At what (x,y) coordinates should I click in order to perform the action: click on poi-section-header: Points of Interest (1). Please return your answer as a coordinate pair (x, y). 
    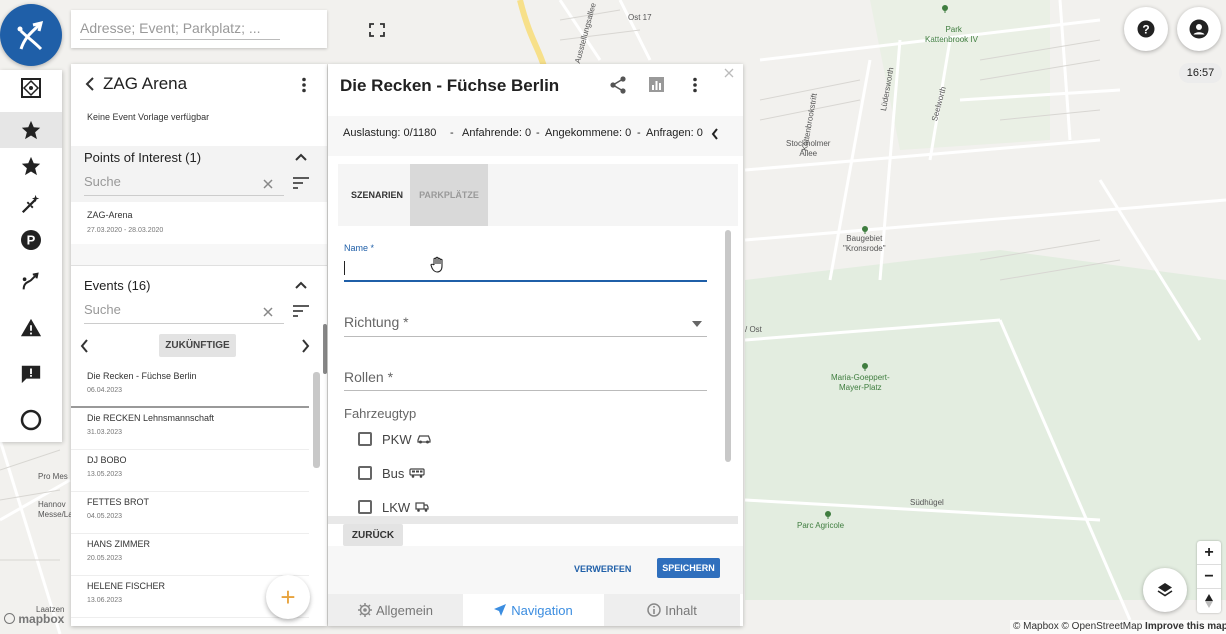
    Looking at the image, I should click on (199, 158).